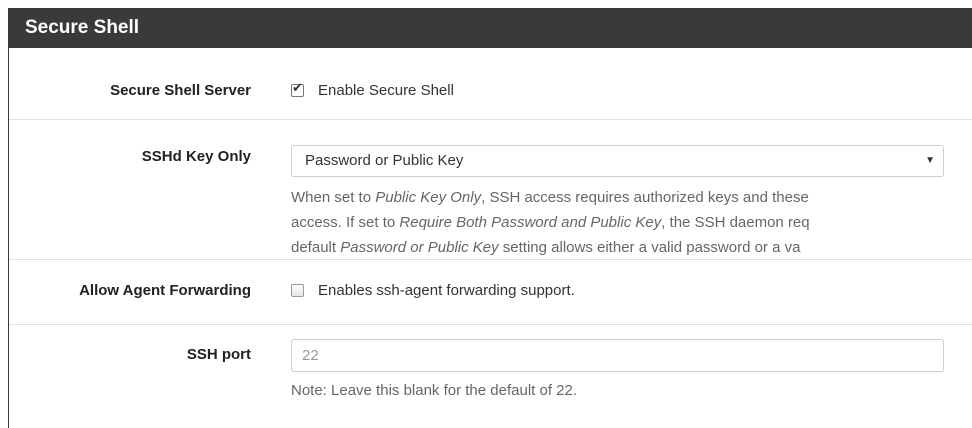 This screenshot has height=428, width=972. What do you see at coordinates (165, 290) in the screenshot?
I see `agent-forwarding-label: Allow Agent Forwarding` at bounding box center [165, 290].